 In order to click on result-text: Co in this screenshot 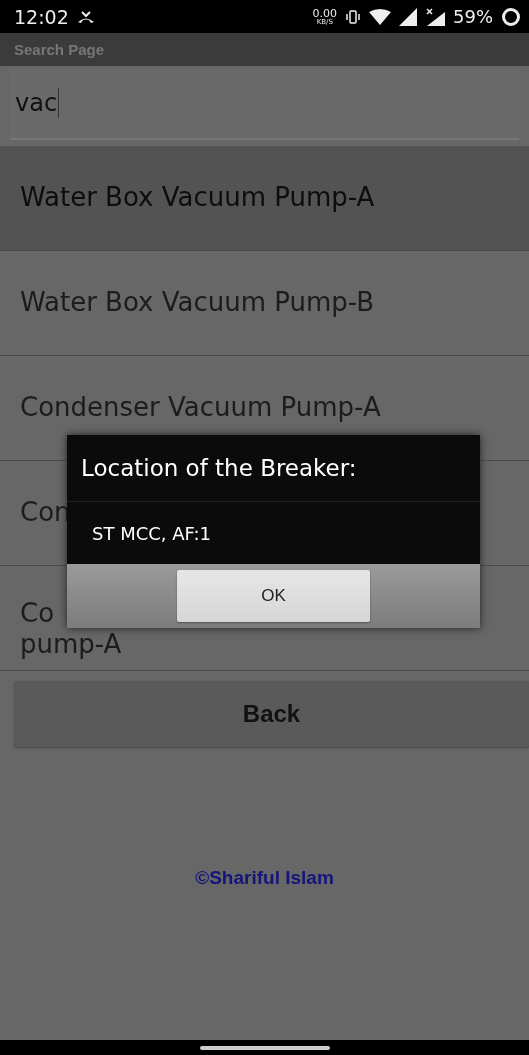, I will do `click(37, 613)`.